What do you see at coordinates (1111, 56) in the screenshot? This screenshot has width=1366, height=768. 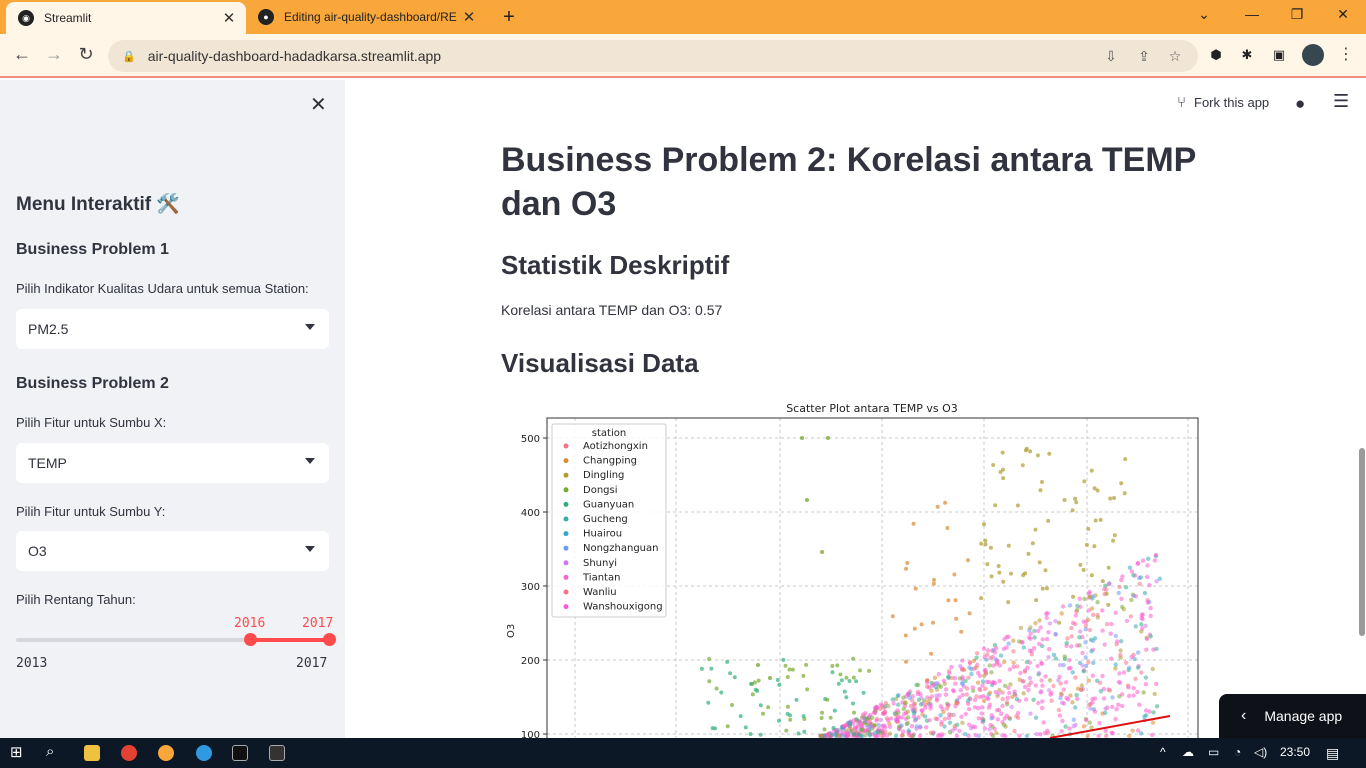 I see `install-app-icon: ⇩` at bounding box center [1111, 56].